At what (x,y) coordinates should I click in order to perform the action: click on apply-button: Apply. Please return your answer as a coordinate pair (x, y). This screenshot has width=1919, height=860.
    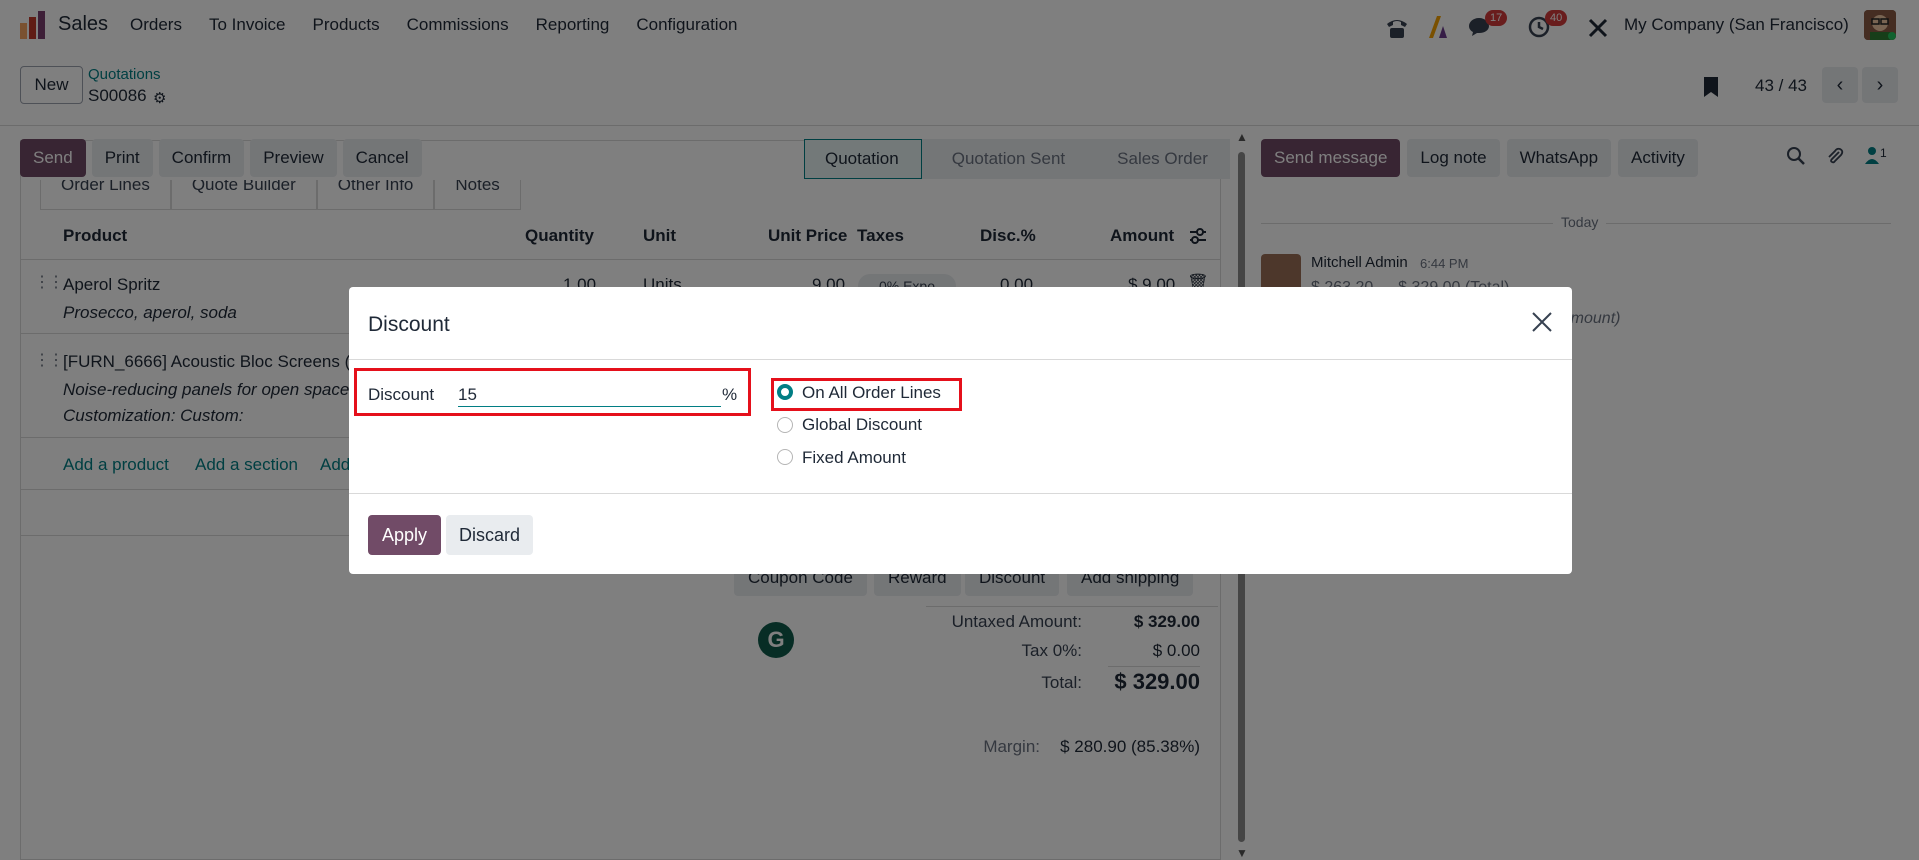
    Looking at the image, I should click on (404, 535).